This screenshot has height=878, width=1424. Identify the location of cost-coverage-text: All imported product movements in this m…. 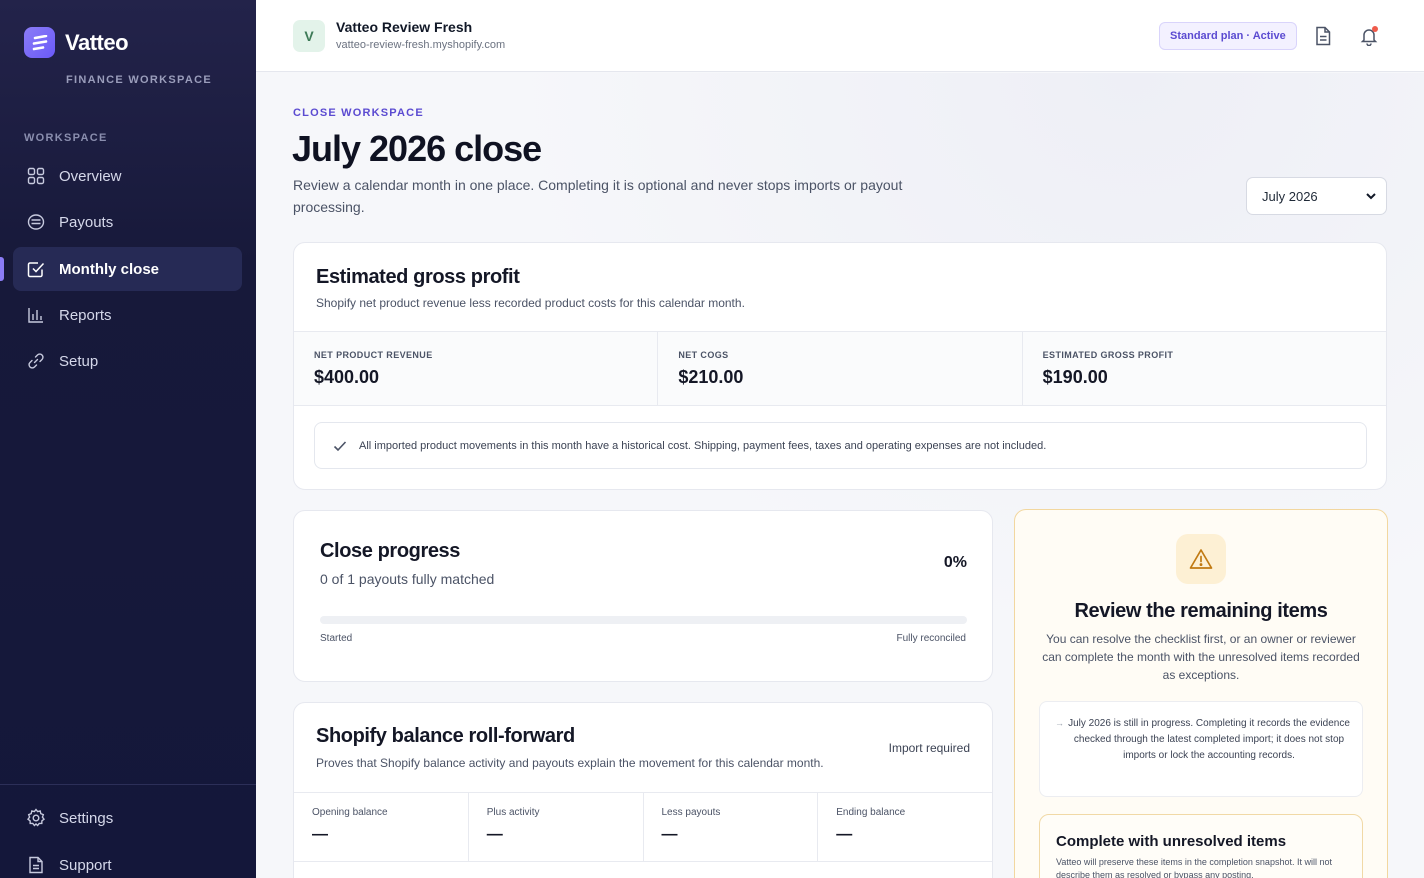
(703, 445).